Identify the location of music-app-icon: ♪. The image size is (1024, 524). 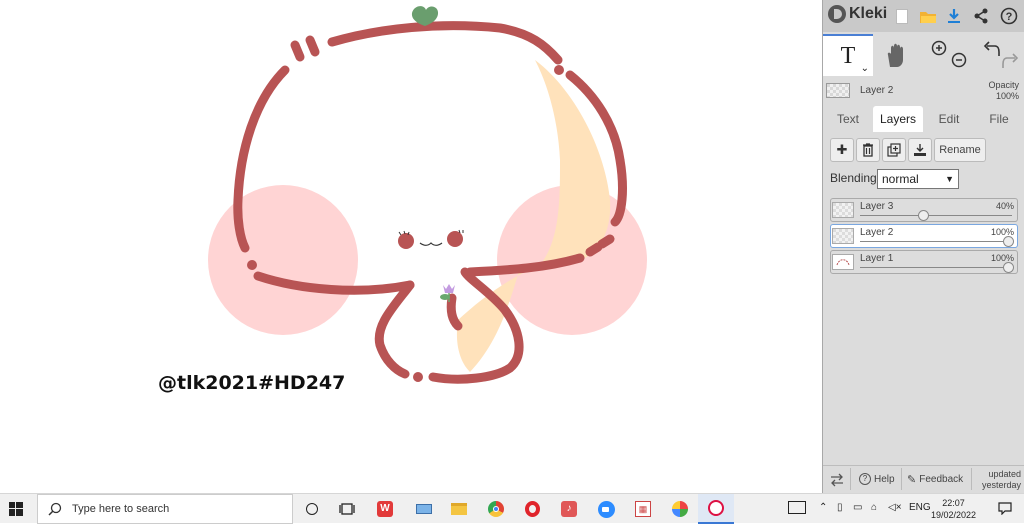
(569, 509).